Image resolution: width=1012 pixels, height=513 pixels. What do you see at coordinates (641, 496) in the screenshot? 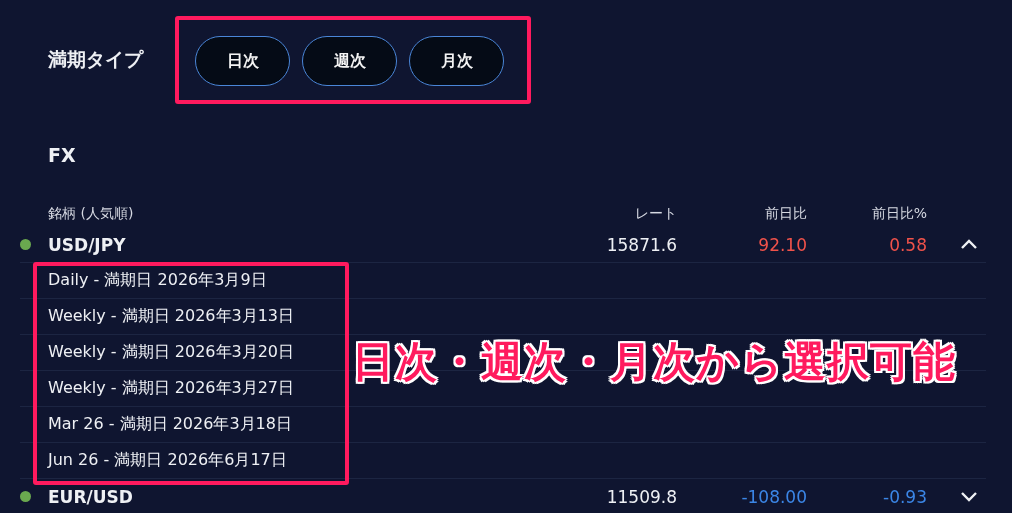
I see `rate-value: 11509.8` at bounding box center [641, 496].